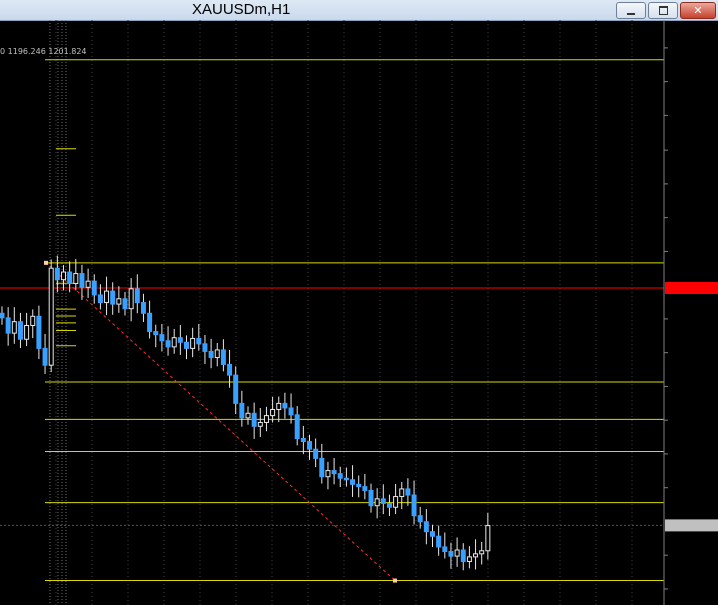 The height and width of the screenshot is (605, 718). Describe the element at coordinates (631, 10) in the screenshot. I see `minimize-button` at that location.